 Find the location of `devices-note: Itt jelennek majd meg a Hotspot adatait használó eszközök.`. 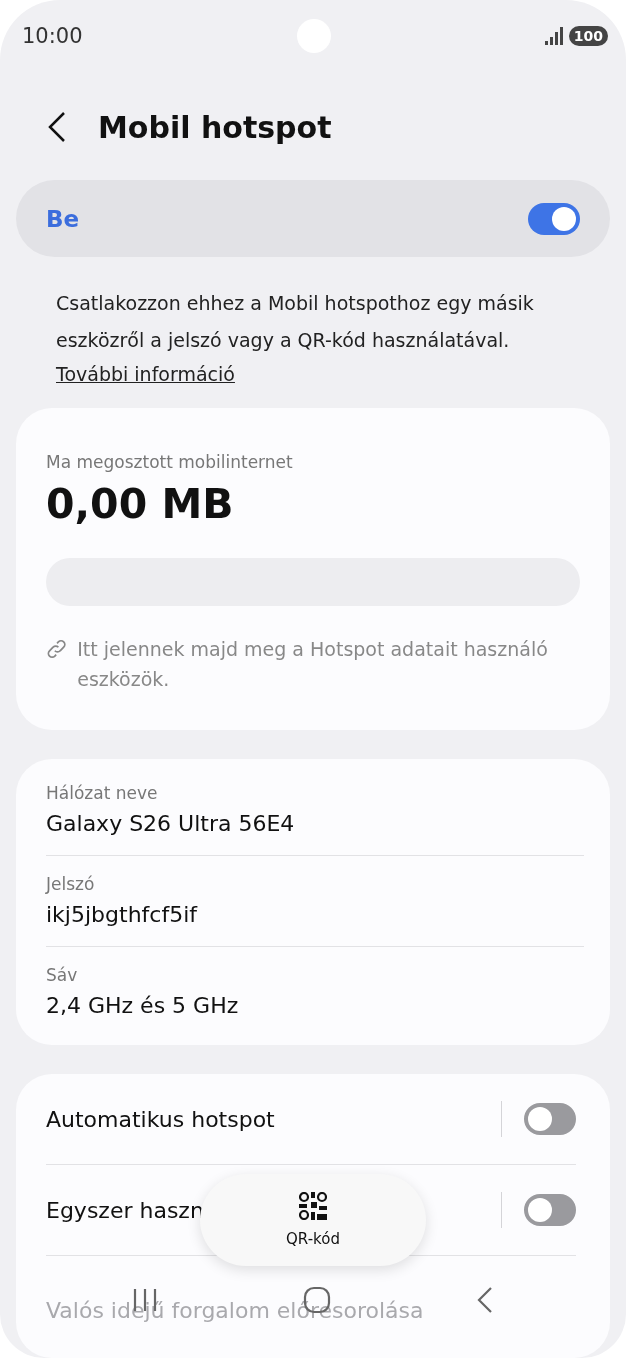

devices-note: Itt jelennek majd meg a Hotspot adatait használó eszközök. is located at coordinates (313, 664).